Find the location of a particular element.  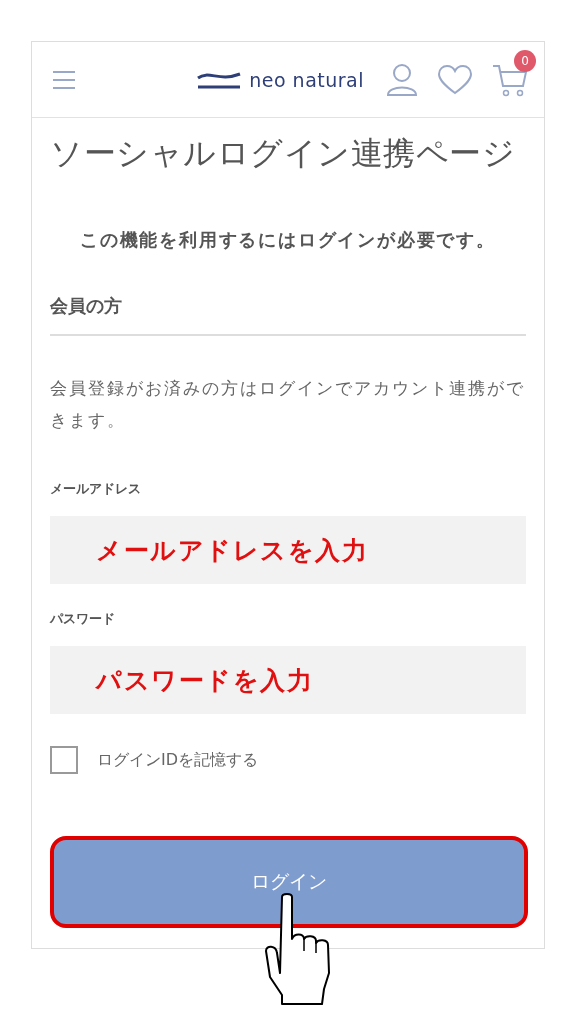

remember-checkbox is located at coordinates (64, 760).